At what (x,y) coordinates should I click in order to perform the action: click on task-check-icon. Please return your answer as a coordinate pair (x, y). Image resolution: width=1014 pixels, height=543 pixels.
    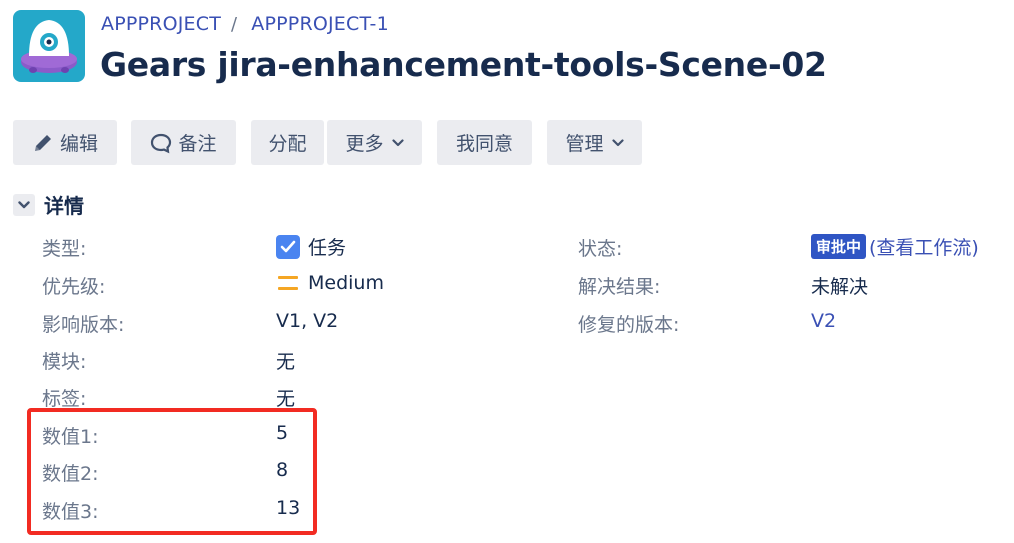
    Looking at the image, I should click on (288, 246).